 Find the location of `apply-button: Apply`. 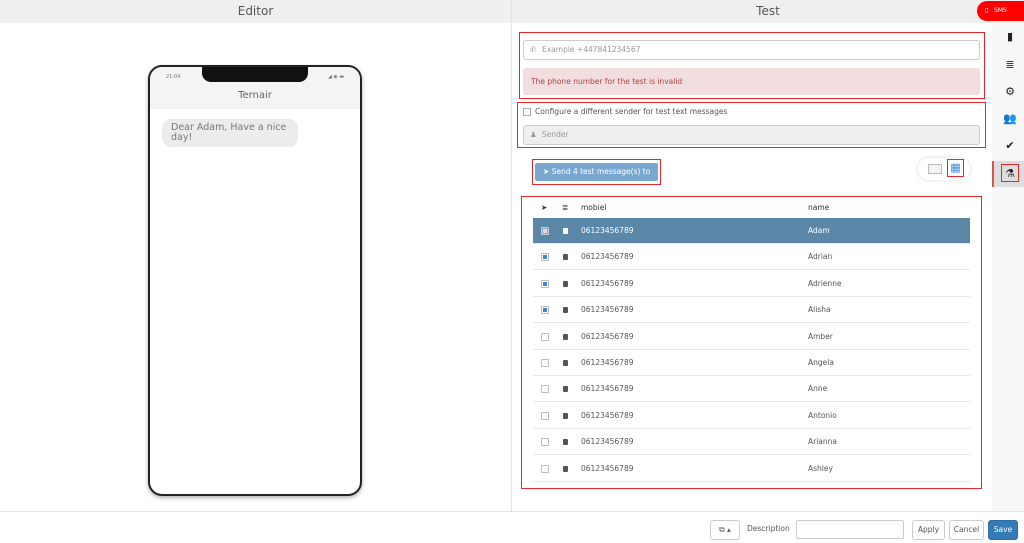

apply-button: Apply is located at coordinates (928, 530).